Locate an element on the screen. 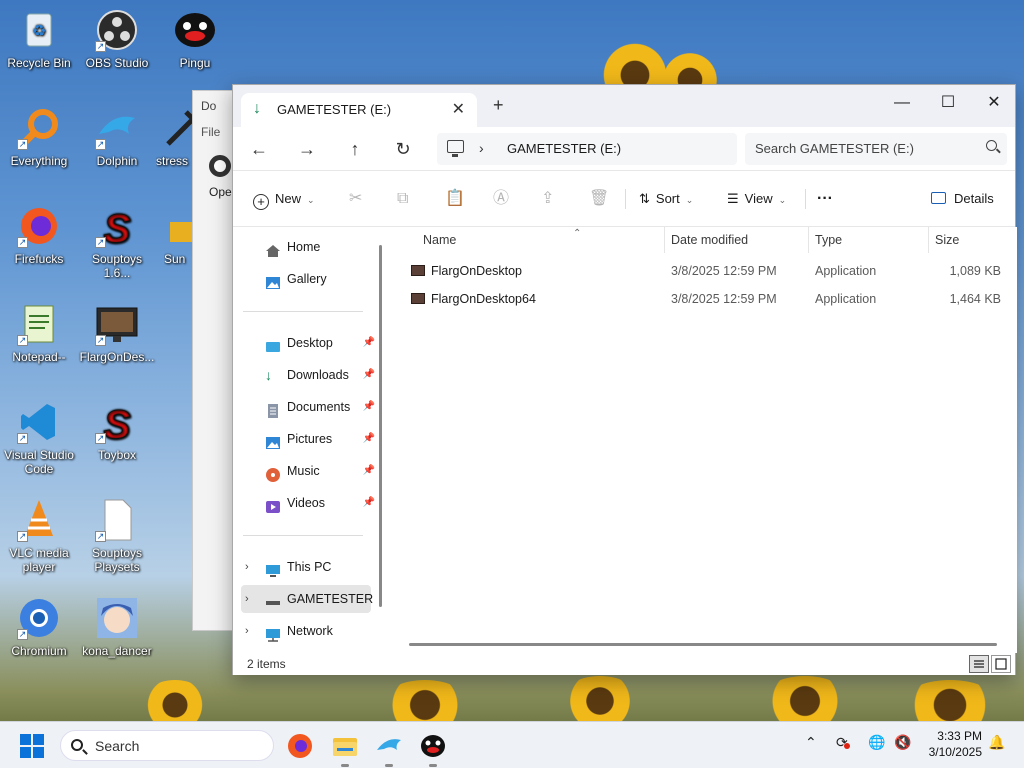  anime-icon is located at coordinates (117, 618).